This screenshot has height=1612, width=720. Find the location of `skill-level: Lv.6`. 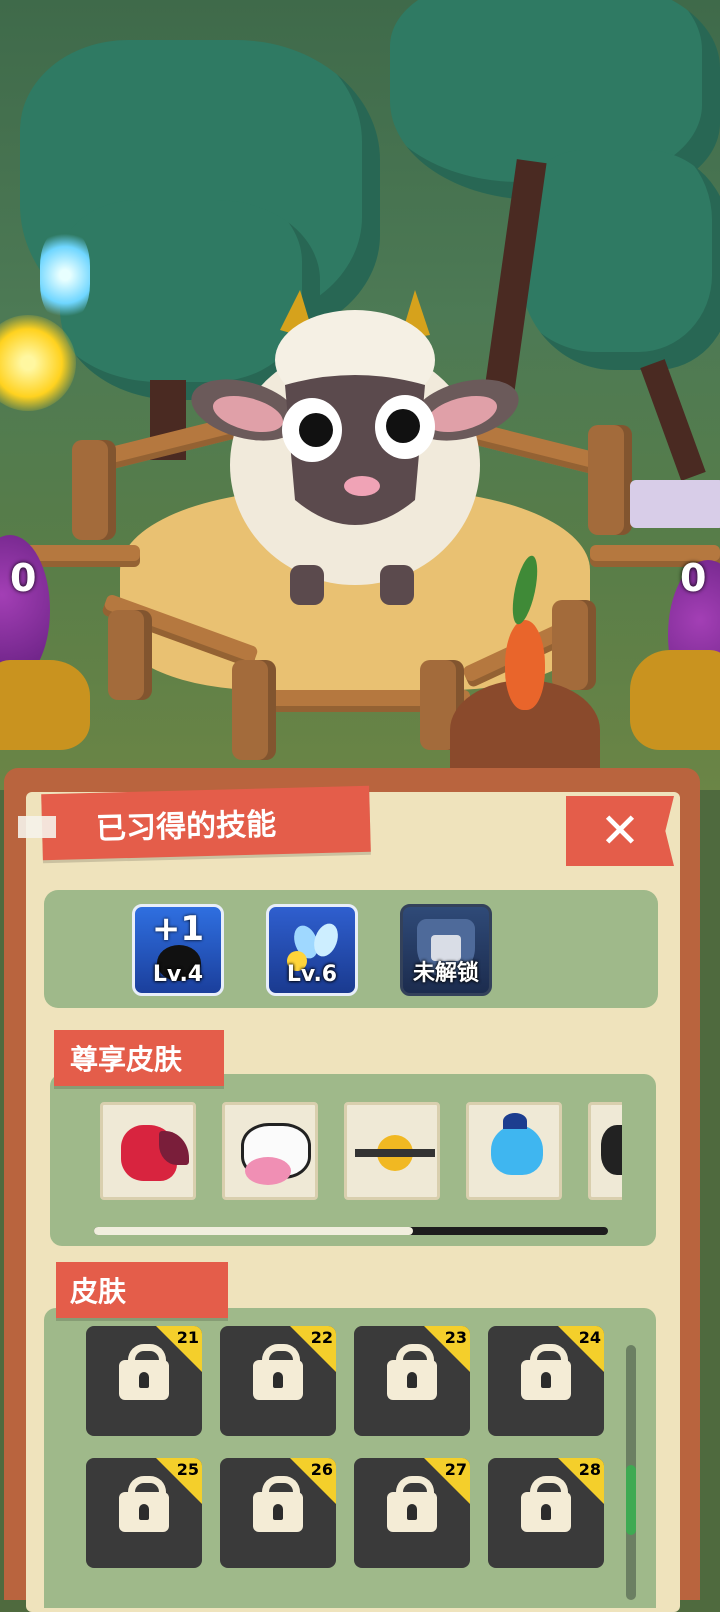

skill-level: Lv.6 is located at coordinates (312, 974).